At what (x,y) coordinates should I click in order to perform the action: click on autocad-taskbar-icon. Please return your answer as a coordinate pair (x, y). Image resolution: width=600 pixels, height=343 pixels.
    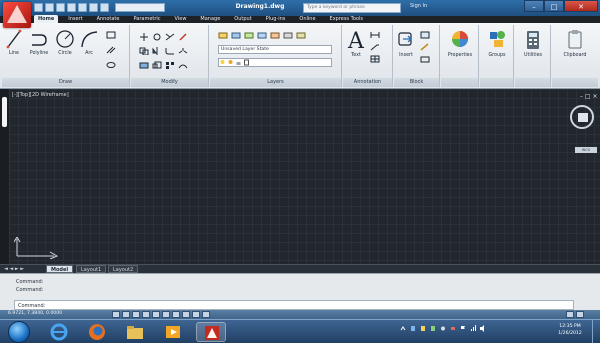
    Looking at the image, I should click on (211, 332).